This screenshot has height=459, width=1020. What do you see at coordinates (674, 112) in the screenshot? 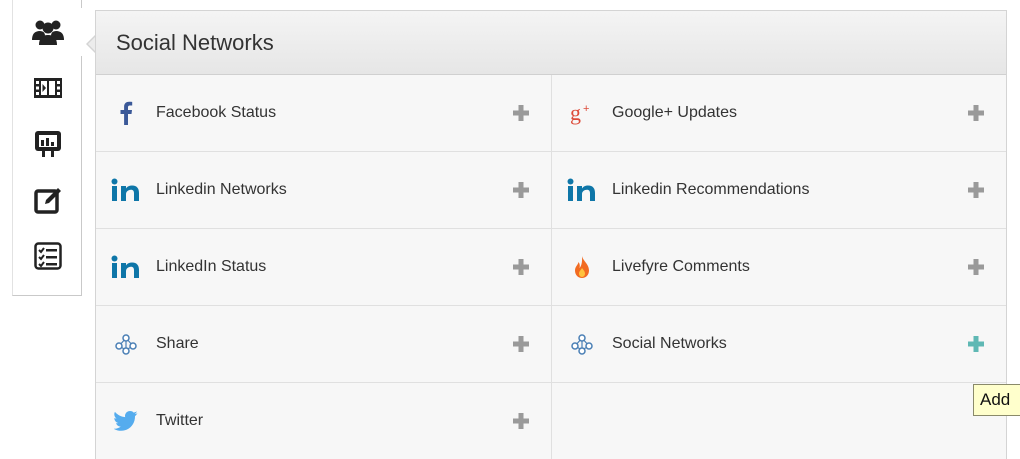
I see `widget-label: Google+ Updates` at bounding box center [674, 112].